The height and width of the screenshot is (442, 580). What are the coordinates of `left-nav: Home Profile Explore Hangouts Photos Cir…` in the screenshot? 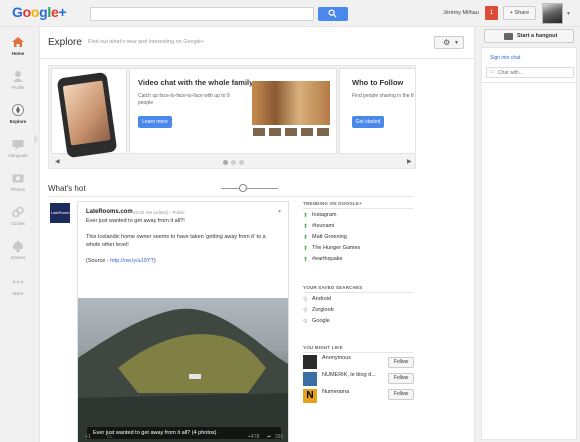 It's located at (19, 234).